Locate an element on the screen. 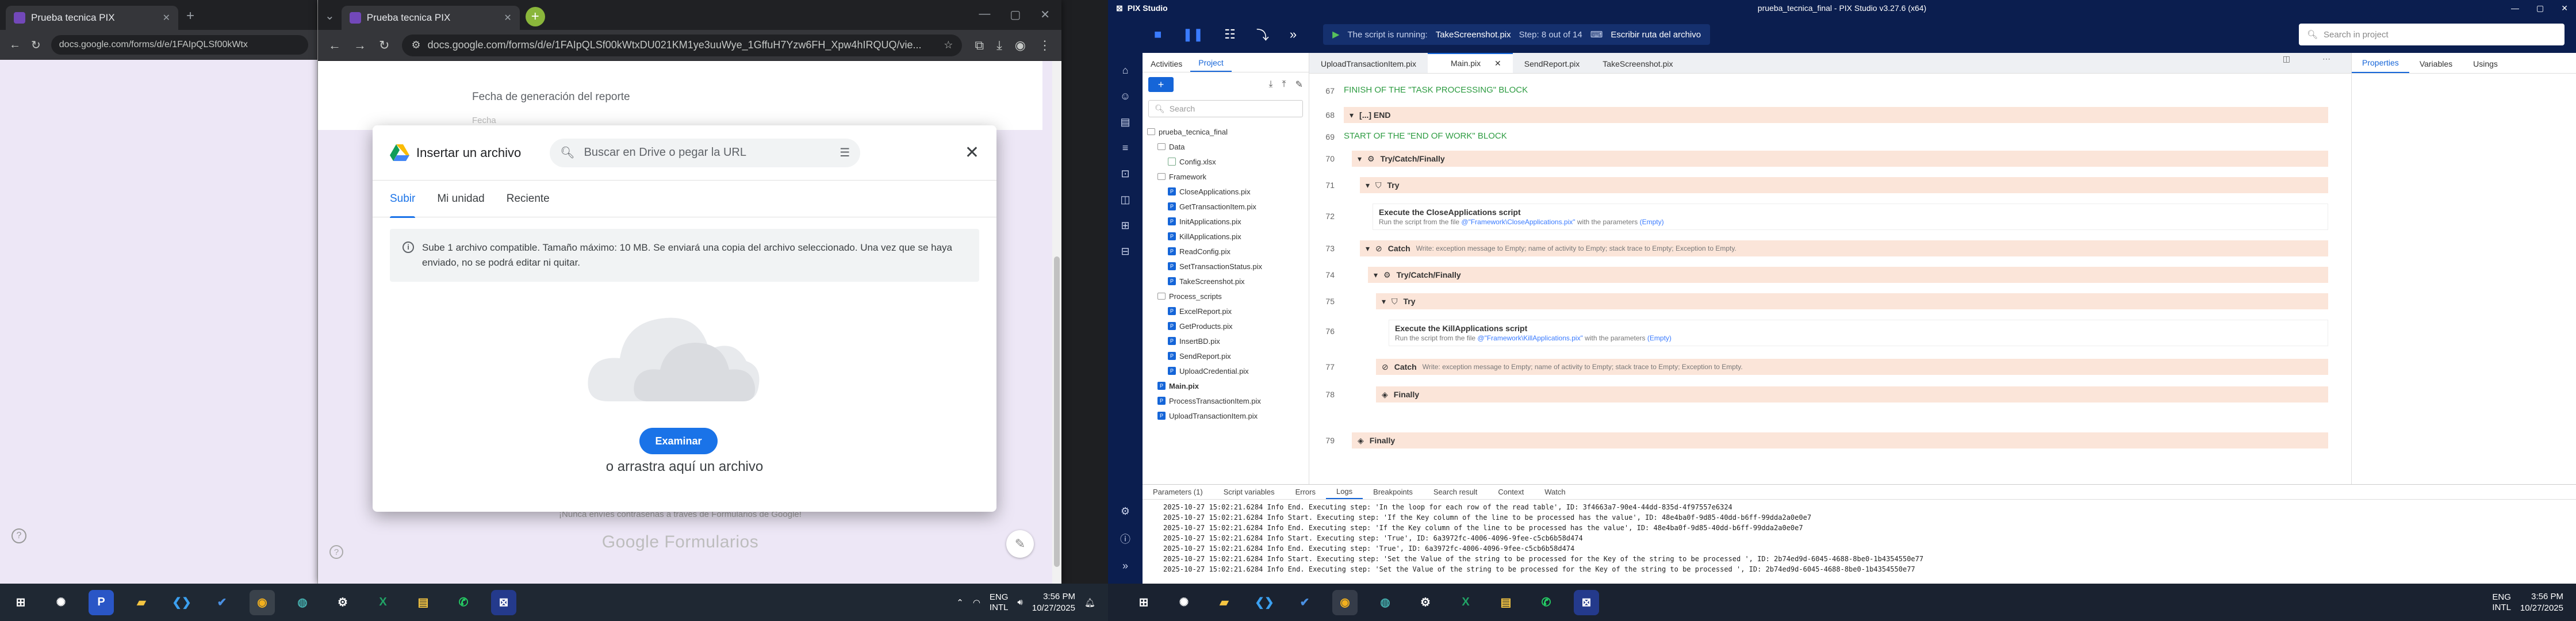 The image size is (2576, 621). pix-icon: ⊠ is located at coordinates (503, 602).